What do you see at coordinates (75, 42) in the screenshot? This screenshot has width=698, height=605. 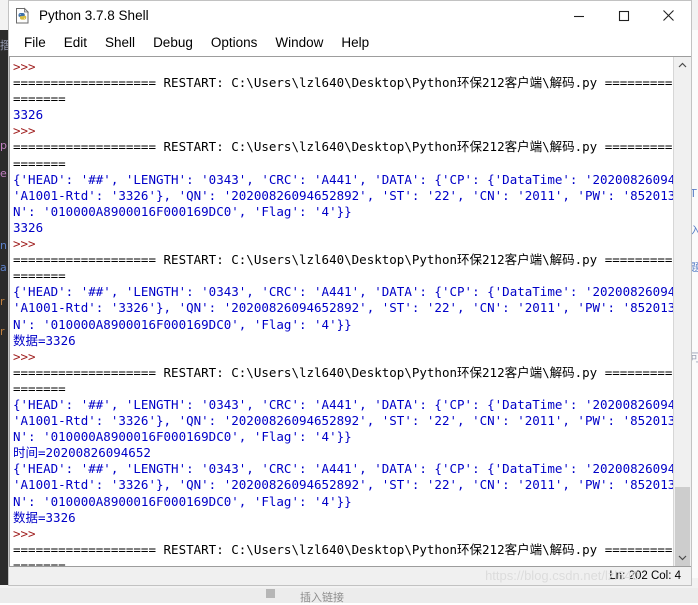 I see `menu-item-edit: Edit` at bounding box center [75, 42].